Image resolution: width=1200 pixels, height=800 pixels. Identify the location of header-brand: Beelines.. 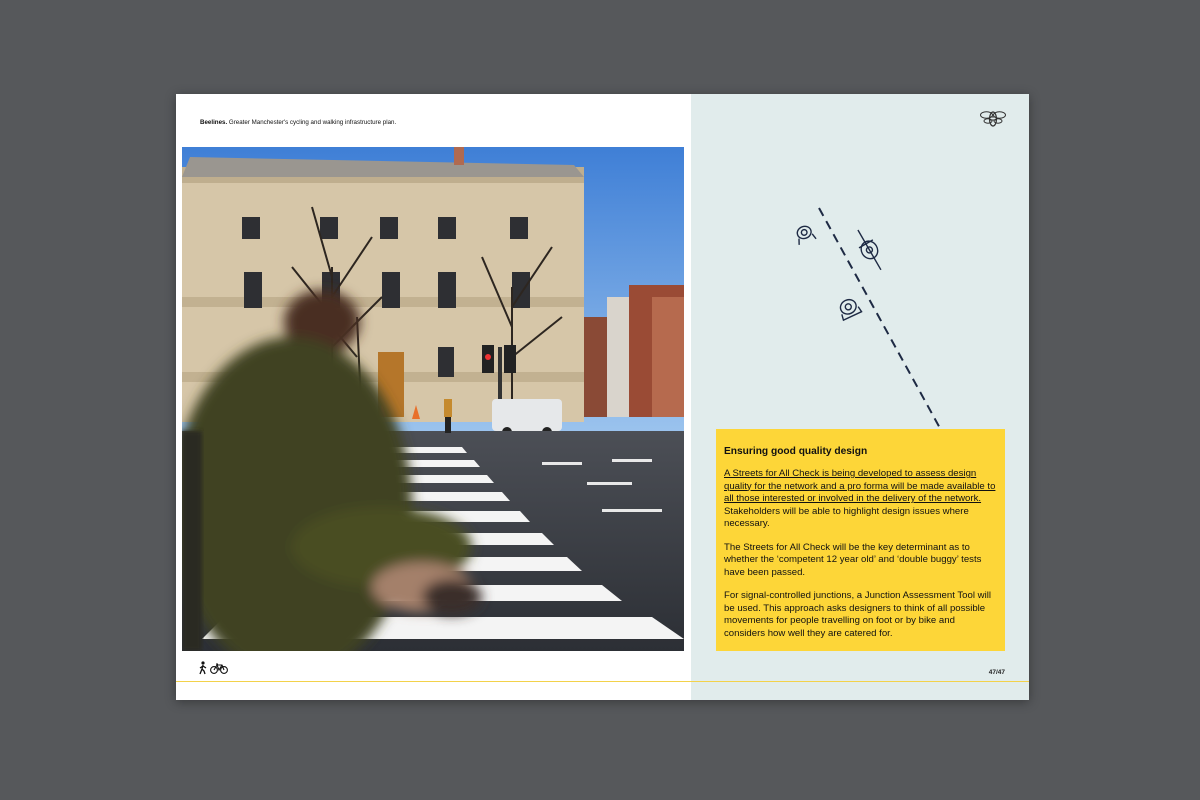
(214, 122).